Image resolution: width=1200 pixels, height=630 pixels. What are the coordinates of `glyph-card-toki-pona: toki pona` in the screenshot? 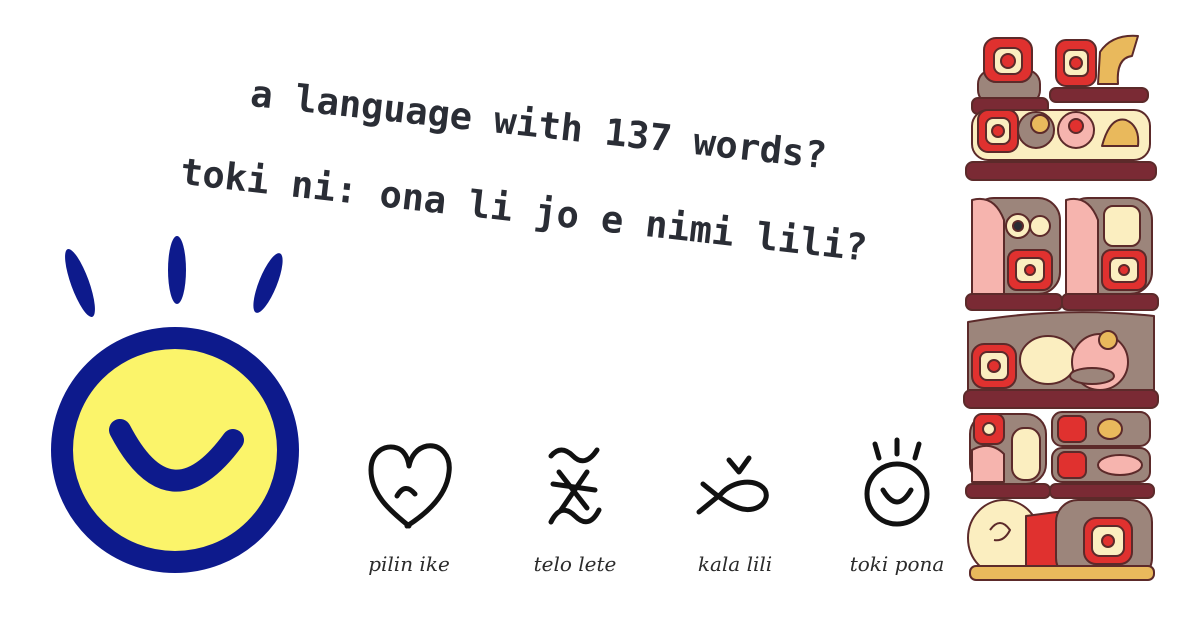 It's located at (897, 504).